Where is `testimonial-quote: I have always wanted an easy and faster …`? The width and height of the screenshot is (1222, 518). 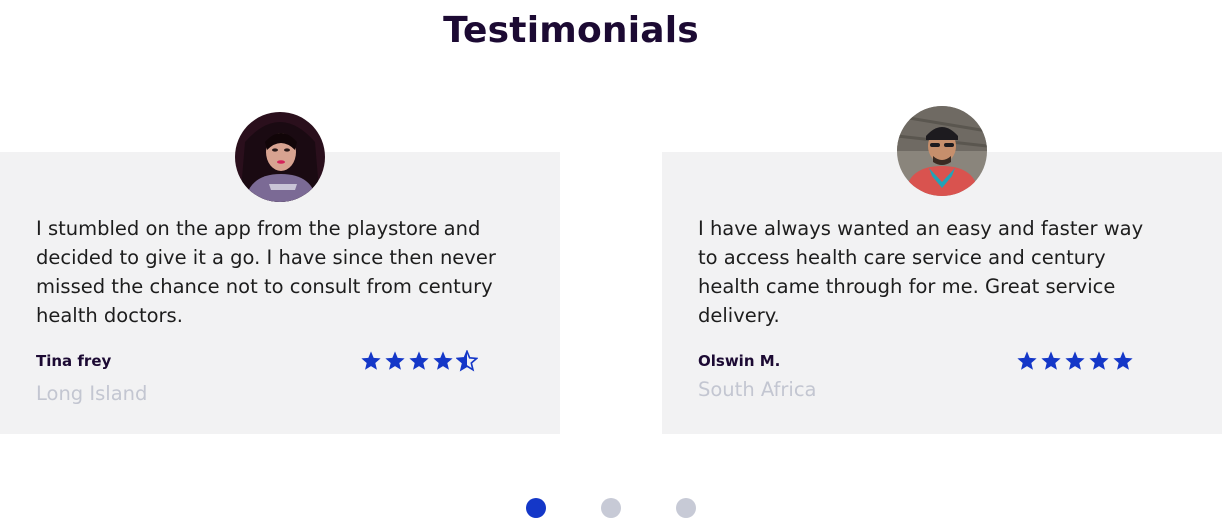 testimonial-quote: I have always wanted an easy and faster … is located at coordinates (921, 272).